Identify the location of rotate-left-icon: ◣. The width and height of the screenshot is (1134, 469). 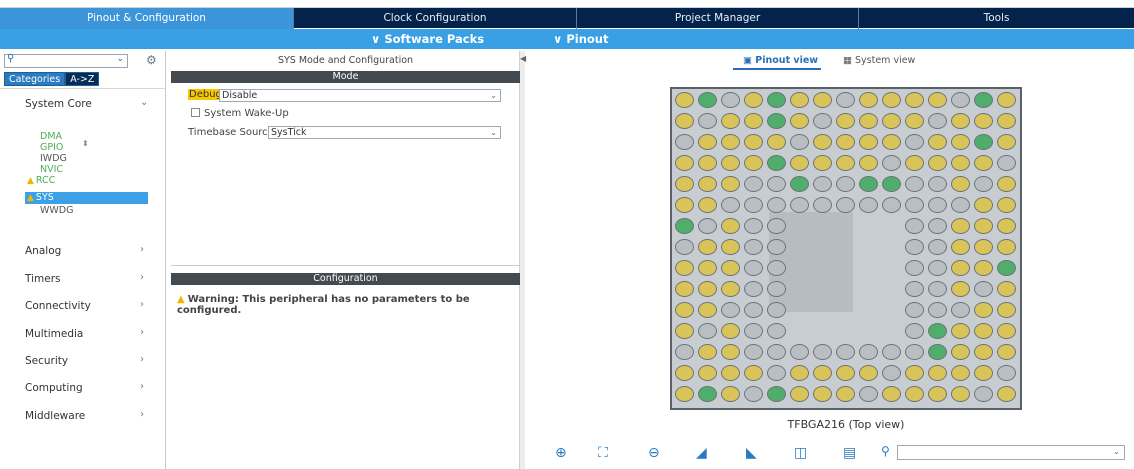
(751, 453).